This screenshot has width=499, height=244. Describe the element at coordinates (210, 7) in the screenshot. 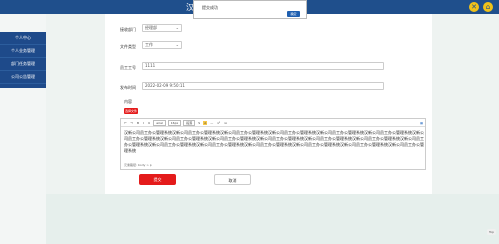

I see `dialog-message: 提交成功` at that location.